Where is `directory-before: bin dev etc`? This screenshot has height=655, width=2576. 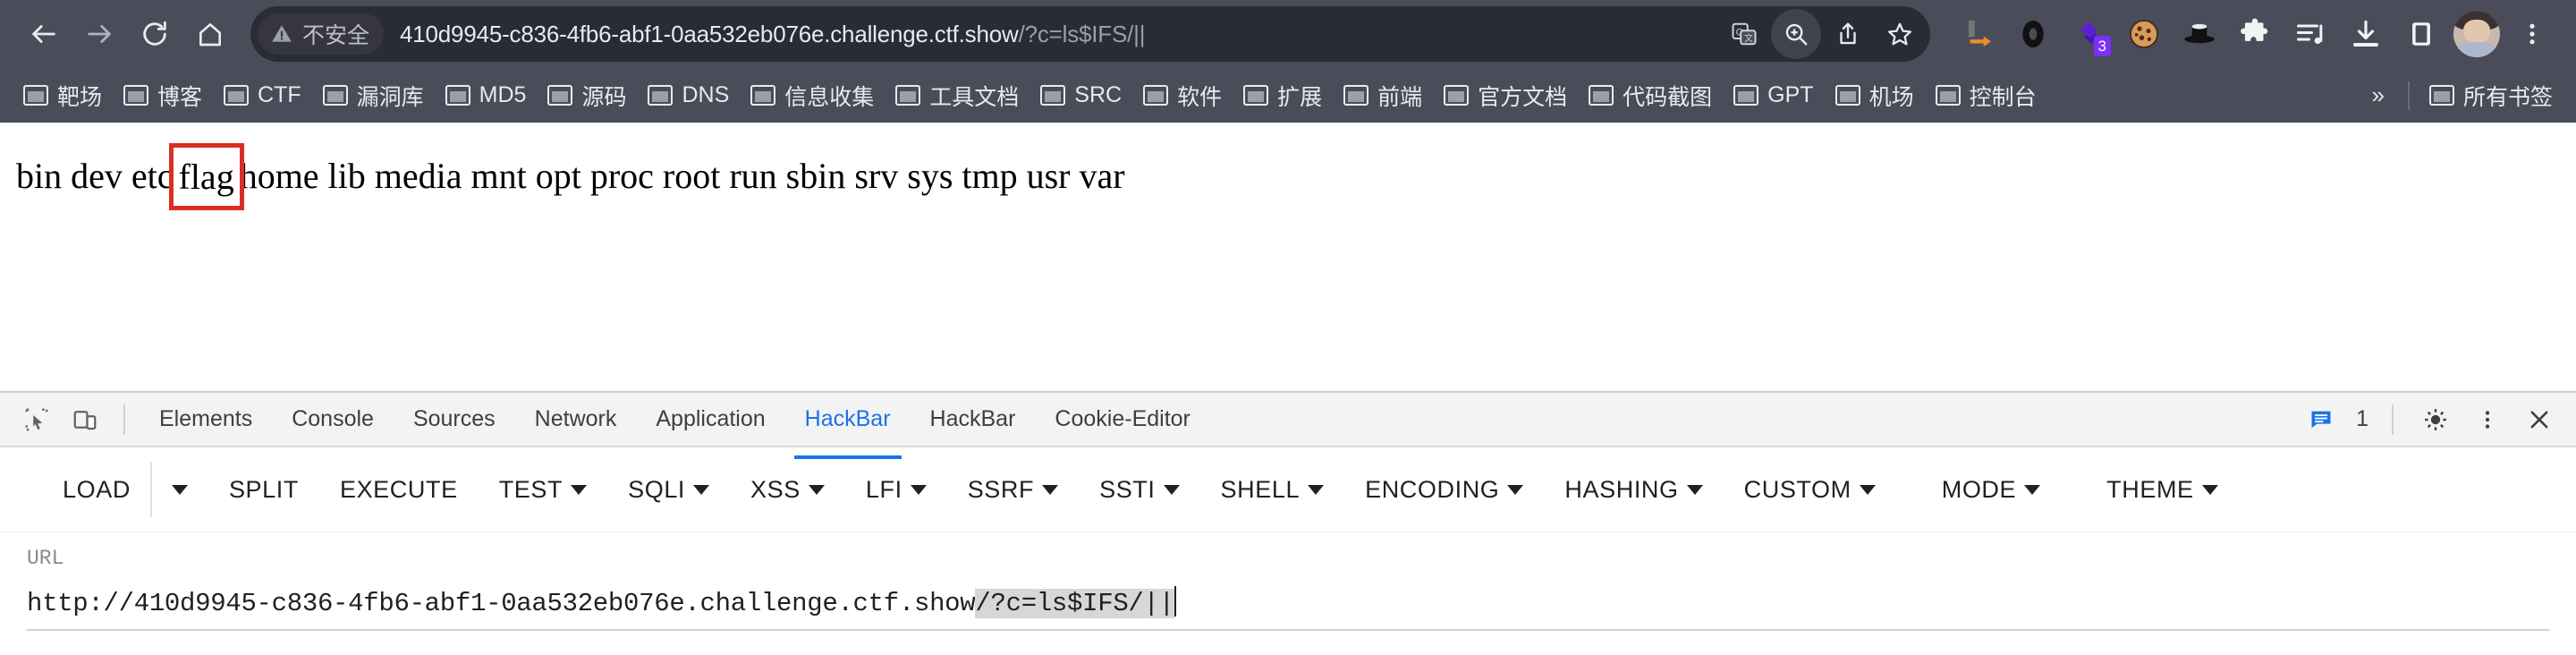
directory-before: bin dev etc is located at coordinates (95, 176).